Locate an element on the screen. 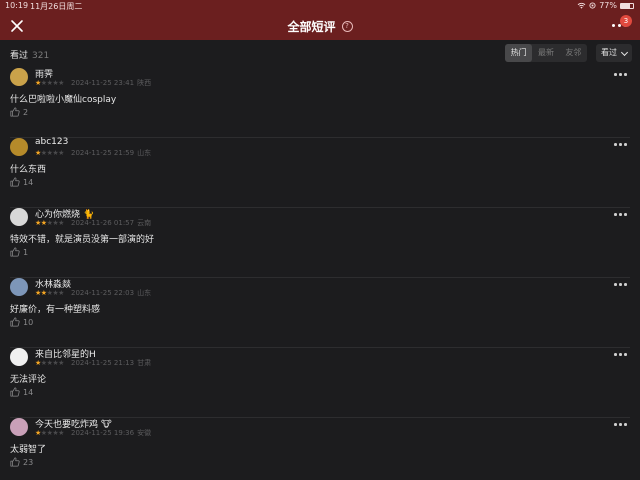  like-button: 10 is located at coordinates (21, 322).